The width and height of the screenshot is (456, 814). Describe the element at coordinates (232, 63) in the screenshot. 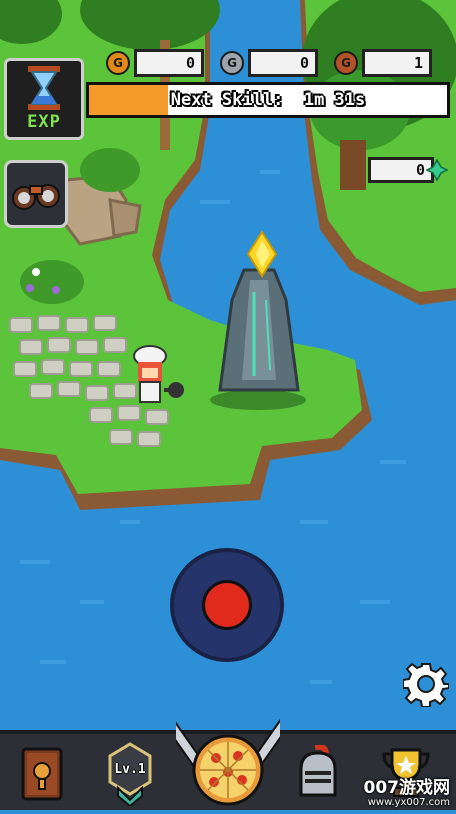

I see `silver-coin-icon: G` at that location.